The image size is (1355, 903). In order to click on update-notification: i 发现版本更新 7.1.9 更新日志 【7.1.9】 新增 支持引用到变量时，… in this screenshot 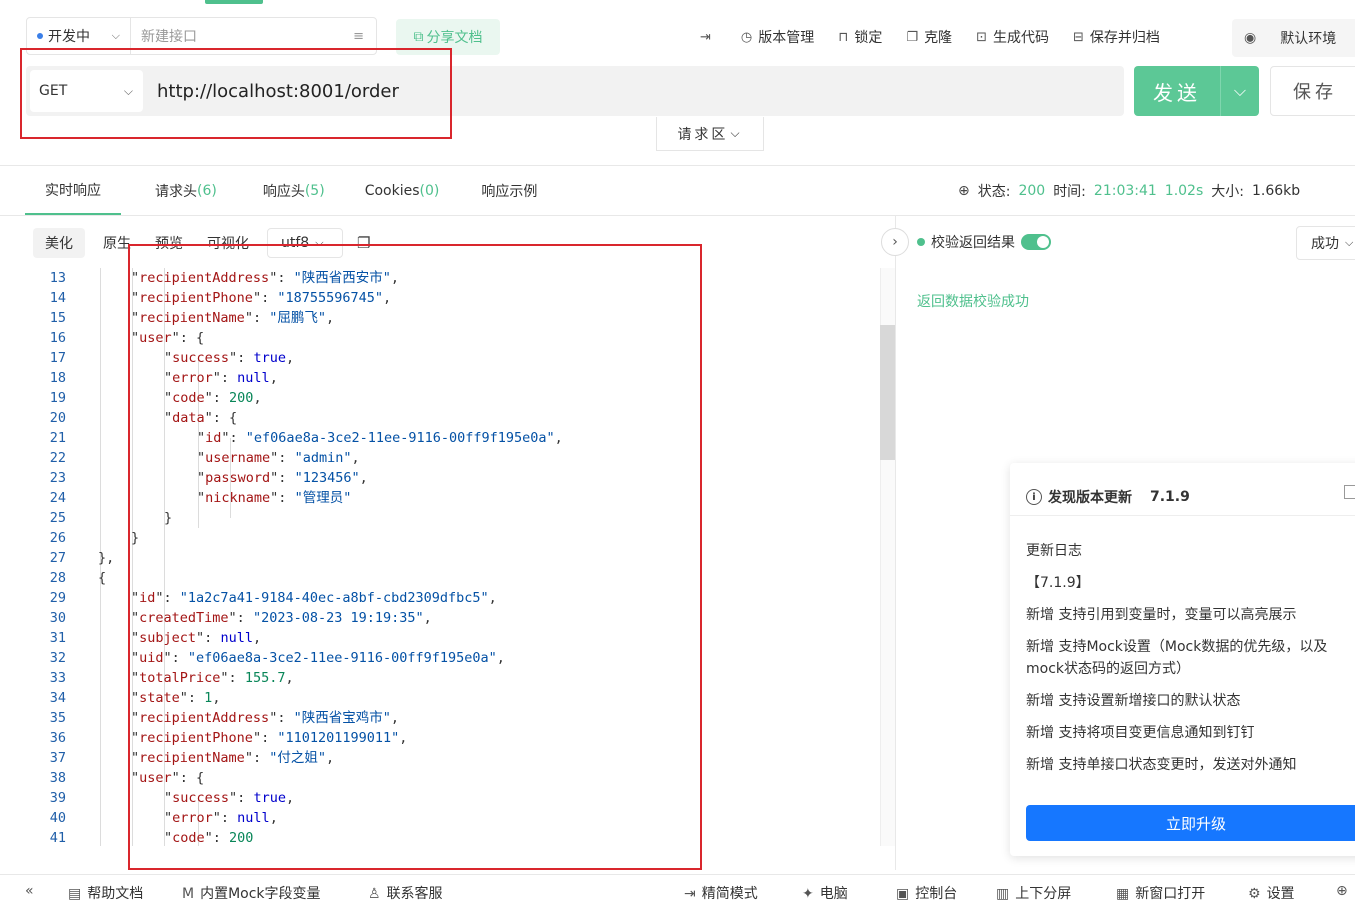, I will do `click(1182, 659)`.